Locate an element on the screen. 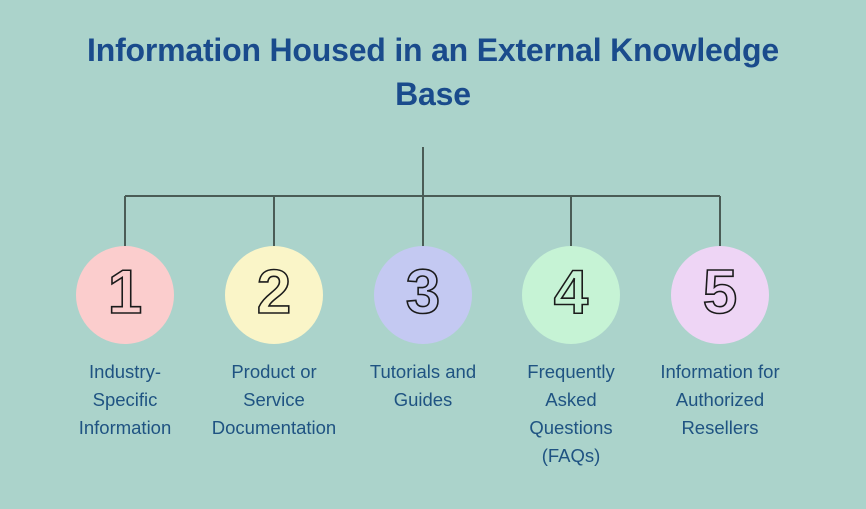 Image resolution: width=866 pixels, height=509 pixels. node-circle-2: 2 is located at coordinates (274, 295).